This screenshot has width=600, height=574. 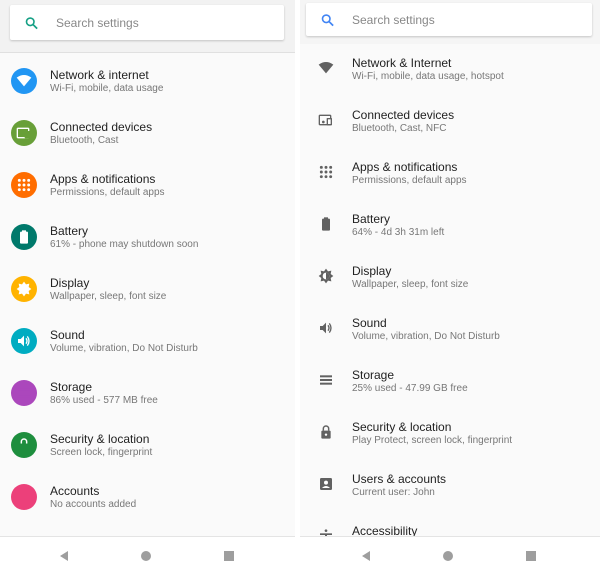 What do you see at coordinates (107, 88) in the screenshot?
I see `item-subtitle: Wi-Fi, mobile, data usage` at bounding box center [107, 88].